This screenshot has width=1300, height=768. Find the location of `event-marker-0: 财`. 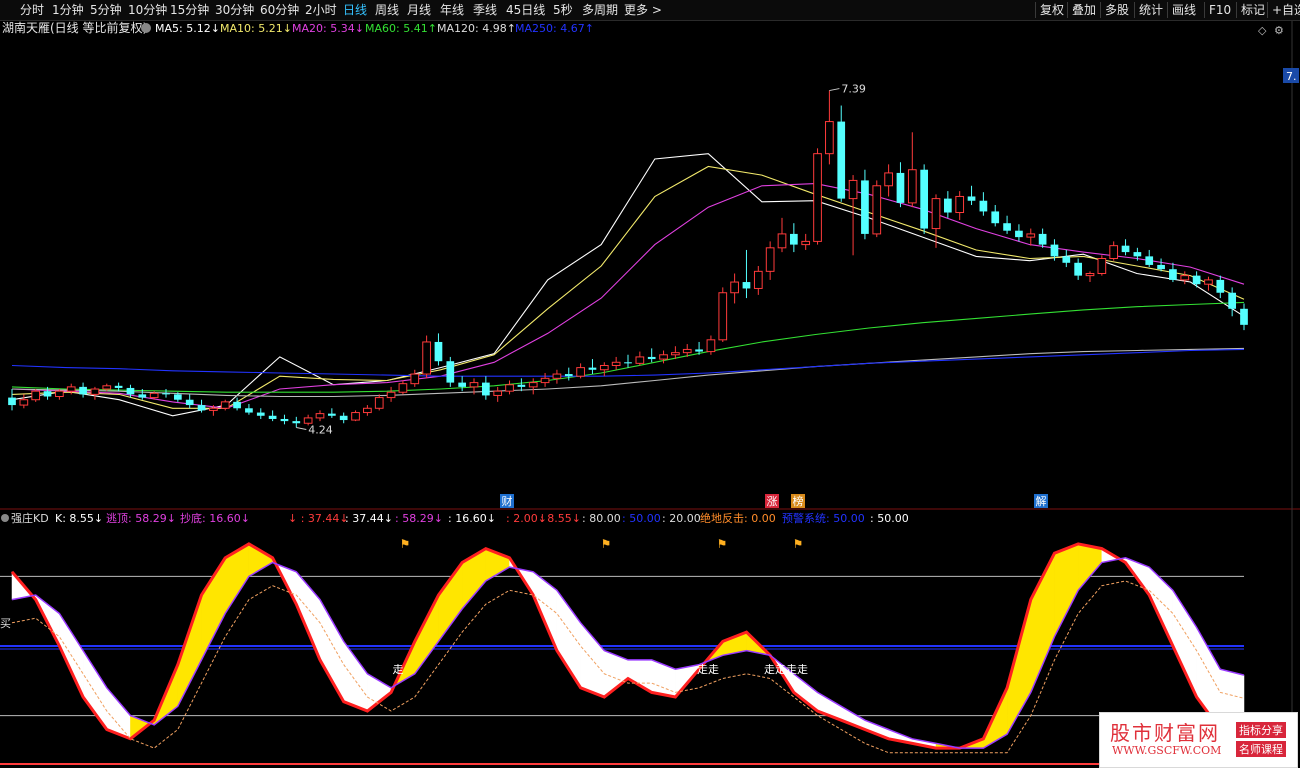

event-marker-0: 财 is located at coordinates (507, 501).